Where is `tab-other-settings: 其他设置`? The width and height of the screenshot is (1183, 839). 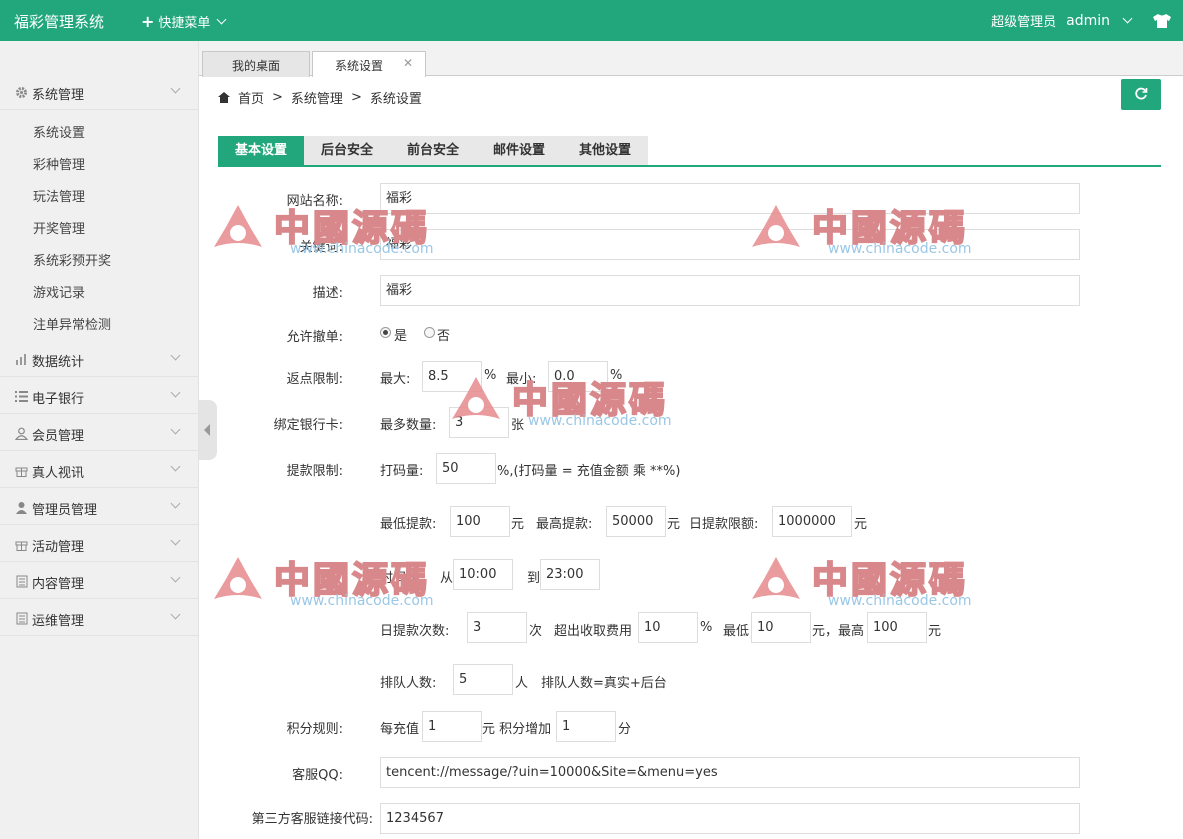 tab-other-settings: 其他设置 is located at coordinates (605, 150).